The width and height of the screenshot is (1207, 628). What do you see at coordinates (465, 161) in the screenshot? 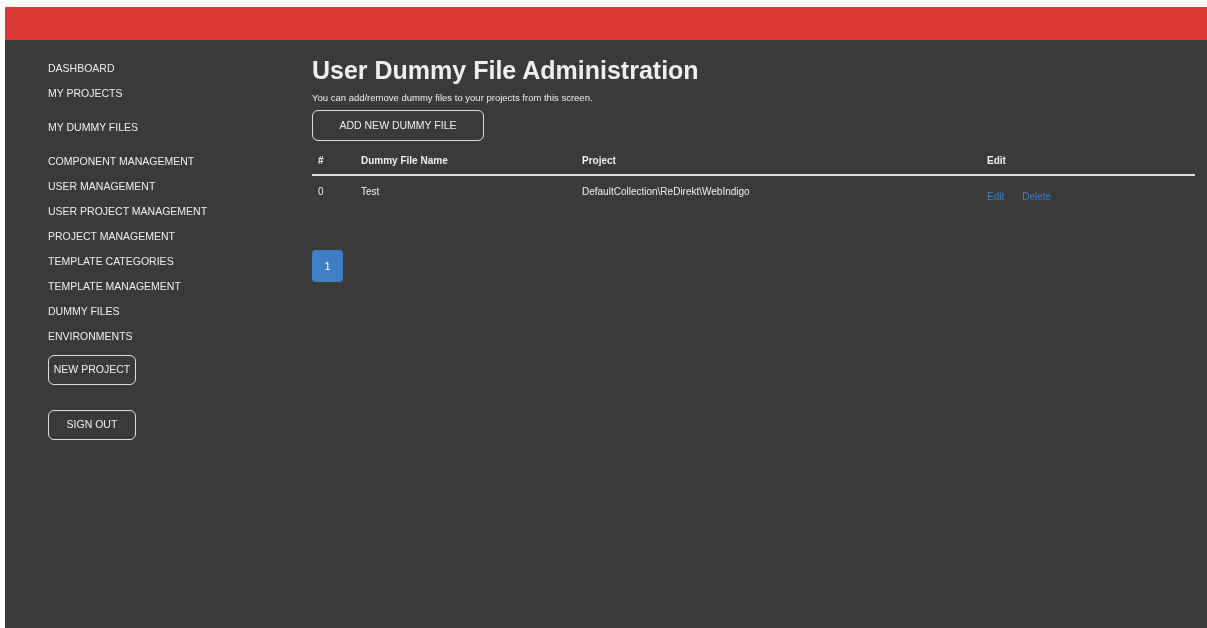
I see `column-header: Dummy File Name` at bounding box center [465, 161].